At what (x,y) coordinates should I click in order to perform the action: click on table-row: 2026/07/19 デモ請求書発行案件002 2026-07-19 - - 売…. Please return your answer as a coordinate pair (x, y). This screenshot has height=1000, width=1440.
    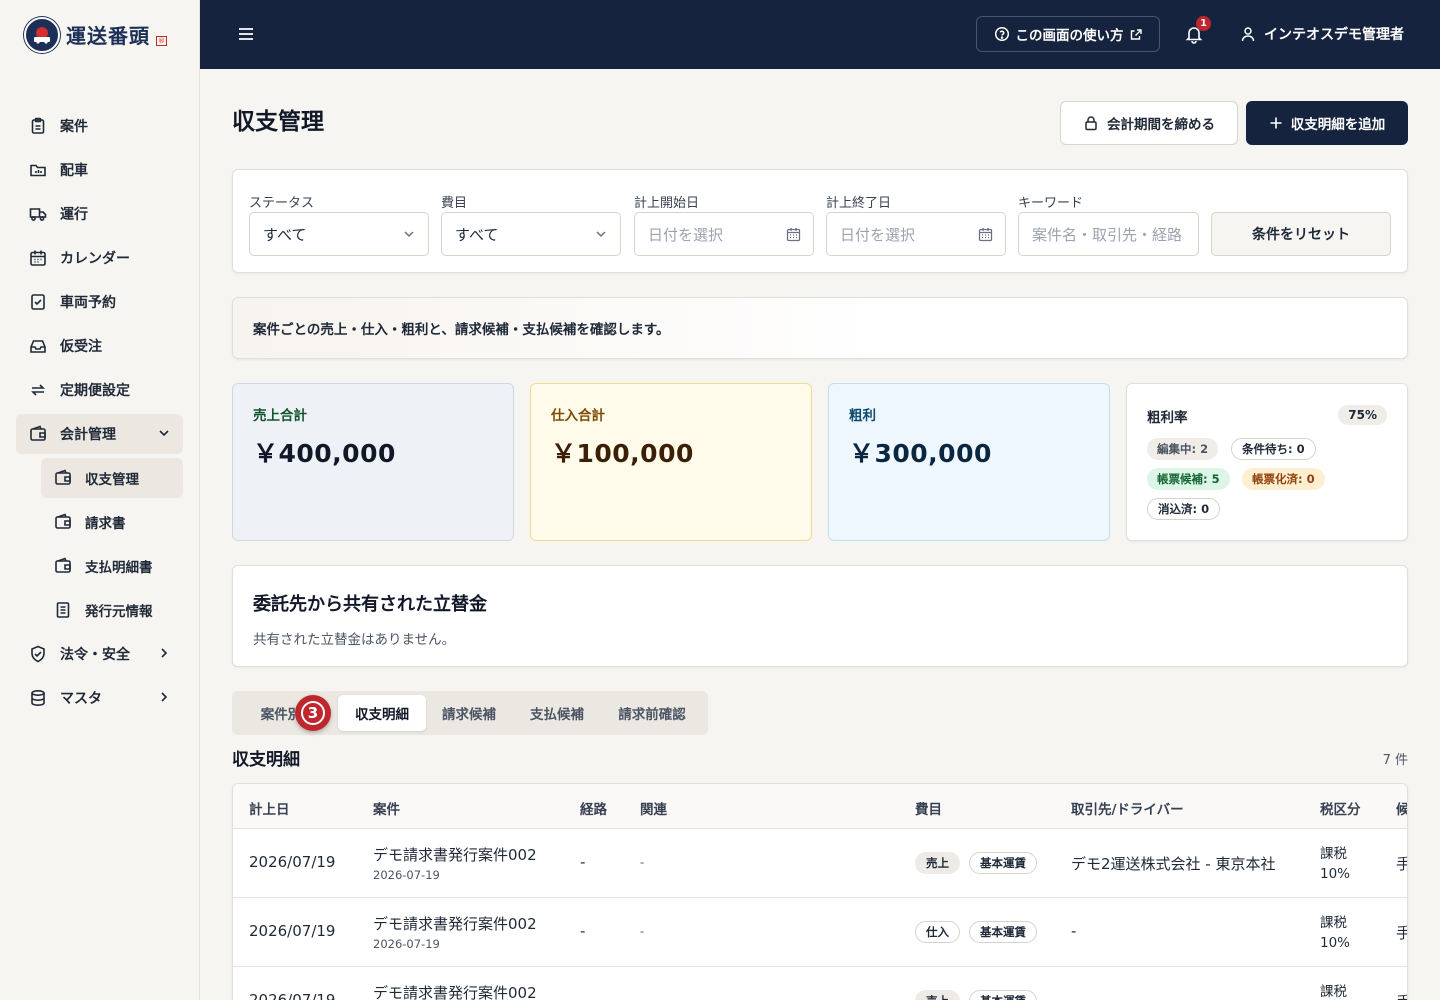
    Looking at the image, I should click on (820, 863).